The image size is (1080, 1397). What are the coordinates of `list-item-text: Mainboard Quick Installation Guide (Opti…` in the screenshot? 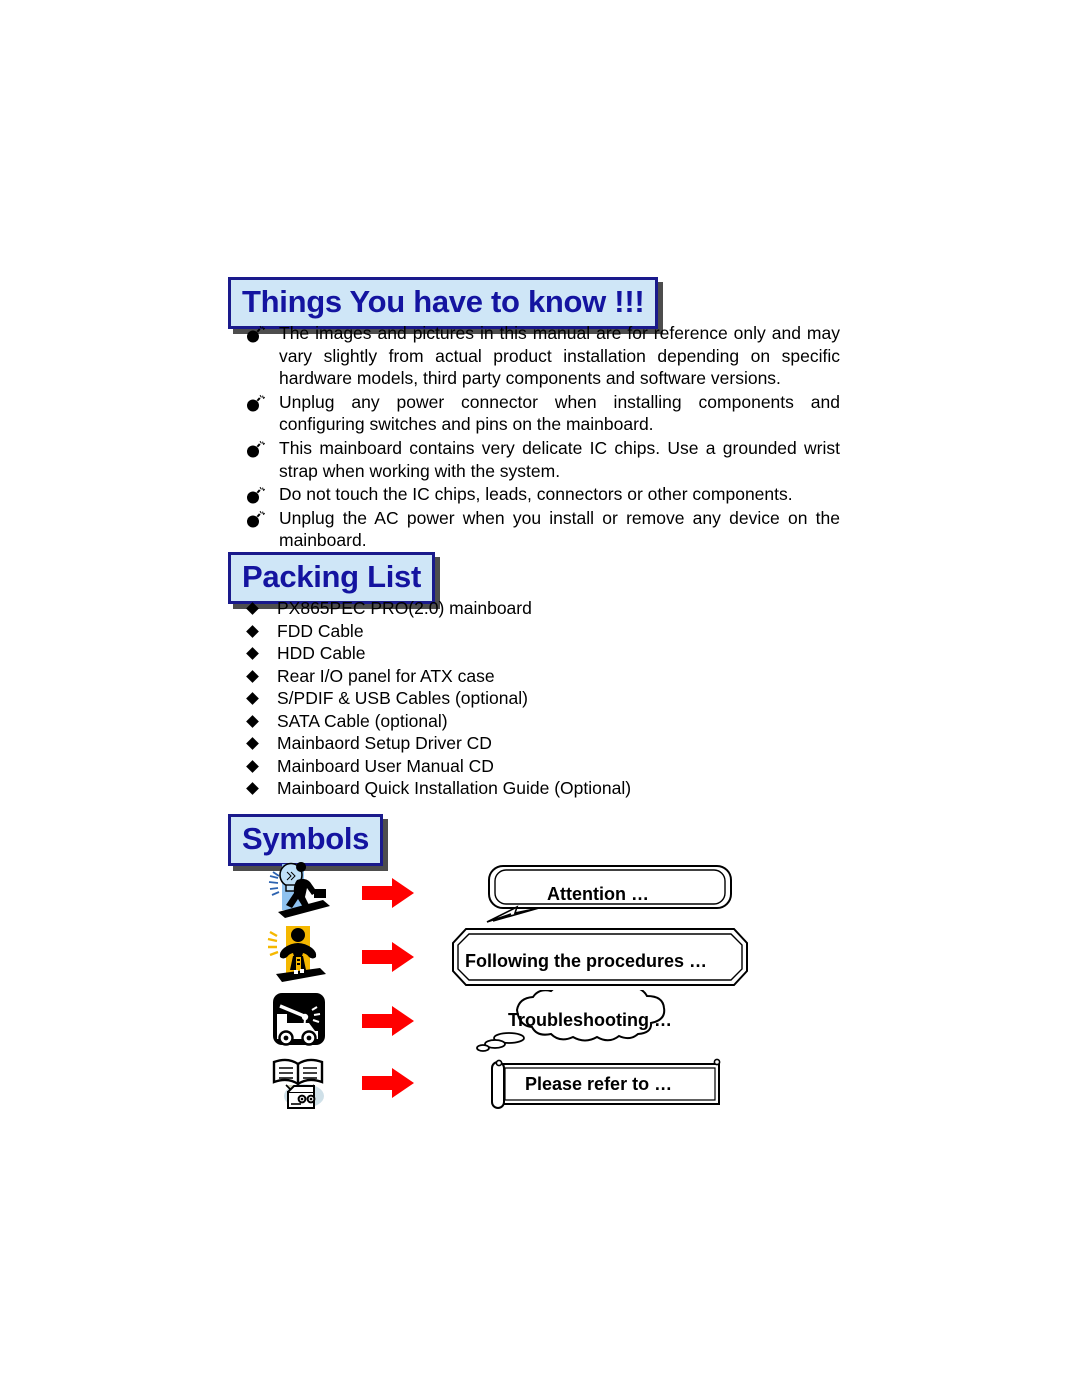 It's located at (454, 788).